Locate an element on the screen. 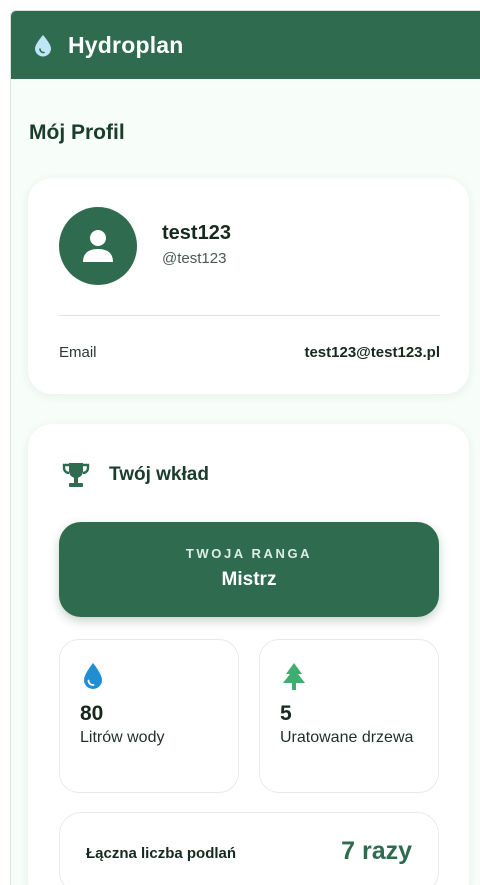 This screenshot has height=885, width=480. email-value: test123@test123.pl is located at coordinates (372, 352).